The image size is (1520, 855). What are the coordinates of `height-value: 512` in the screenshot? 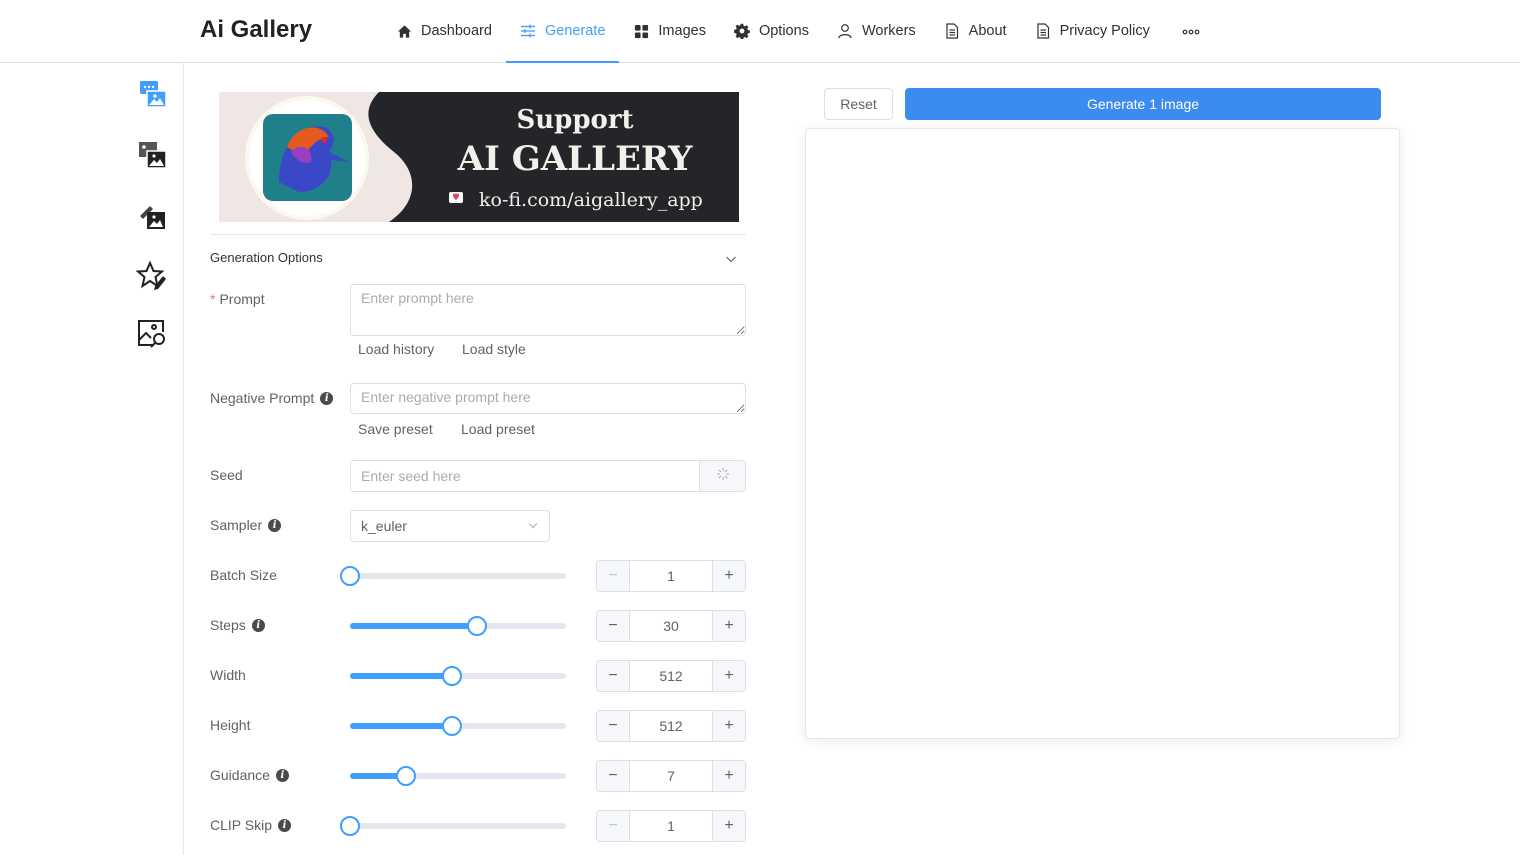 It's located at (671, 726).